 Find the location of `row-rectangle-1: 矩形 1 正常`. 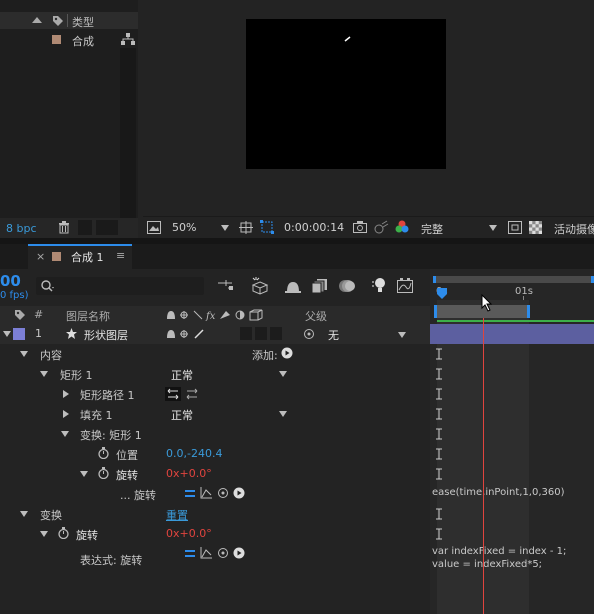

row-rectangle-1: 矩形 1 正常 is located at coordinates (215, 374).